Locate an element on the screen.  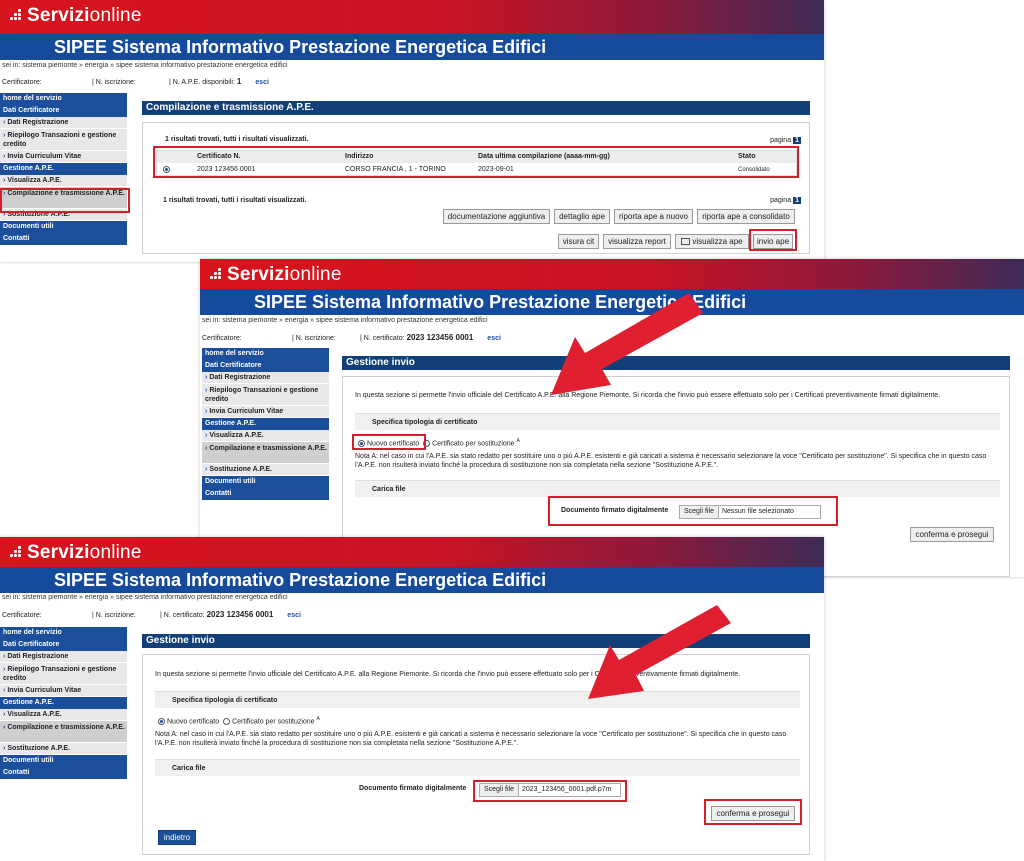
dettaglio-ape-button: dettaglio ape is located at coordinates (582, 216).